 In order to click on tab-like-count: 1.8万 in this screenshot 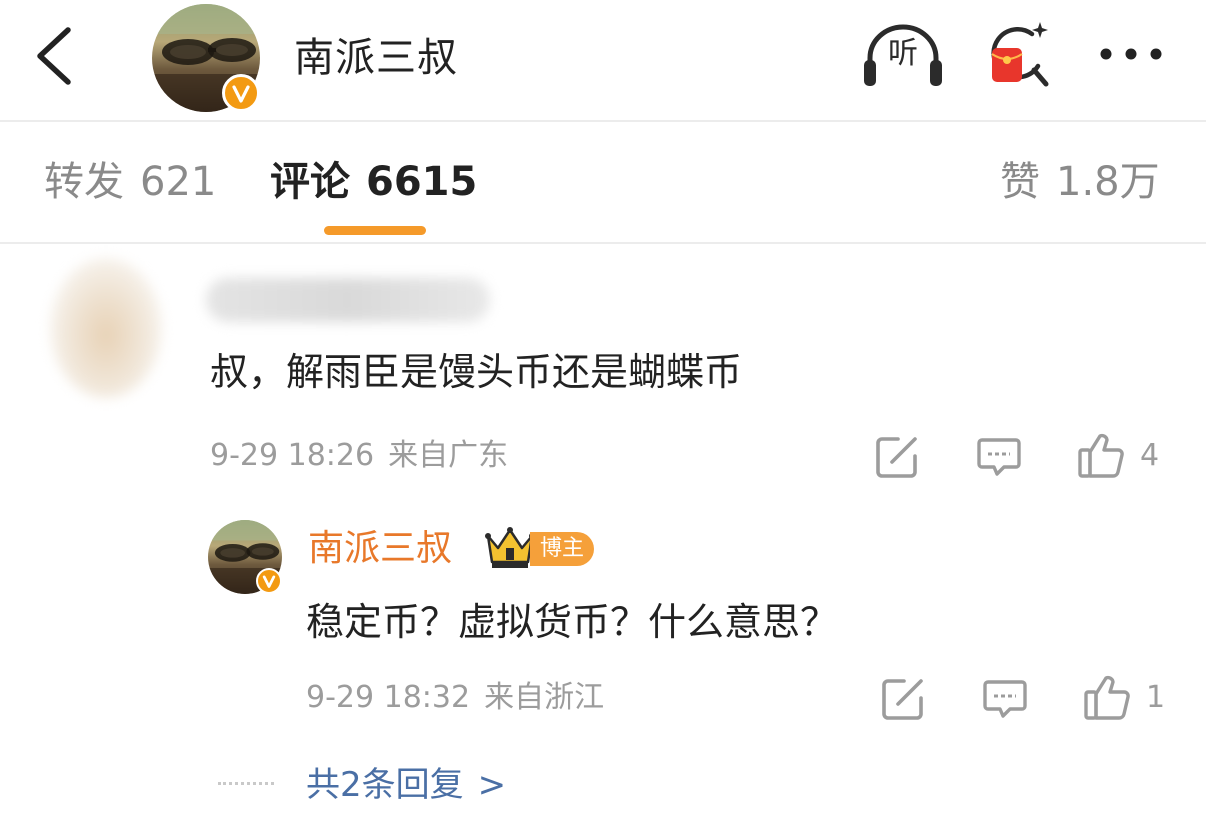, I will do `click(1108, 182)`.